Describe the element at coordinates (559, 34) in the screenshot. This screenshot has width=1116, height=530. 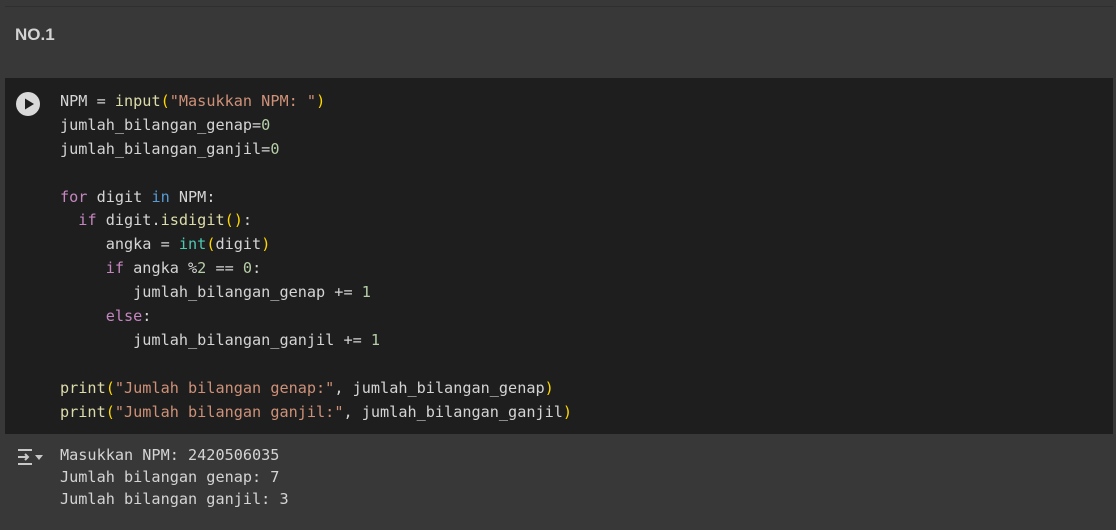
I see `text-cell: NO.1` at that location.